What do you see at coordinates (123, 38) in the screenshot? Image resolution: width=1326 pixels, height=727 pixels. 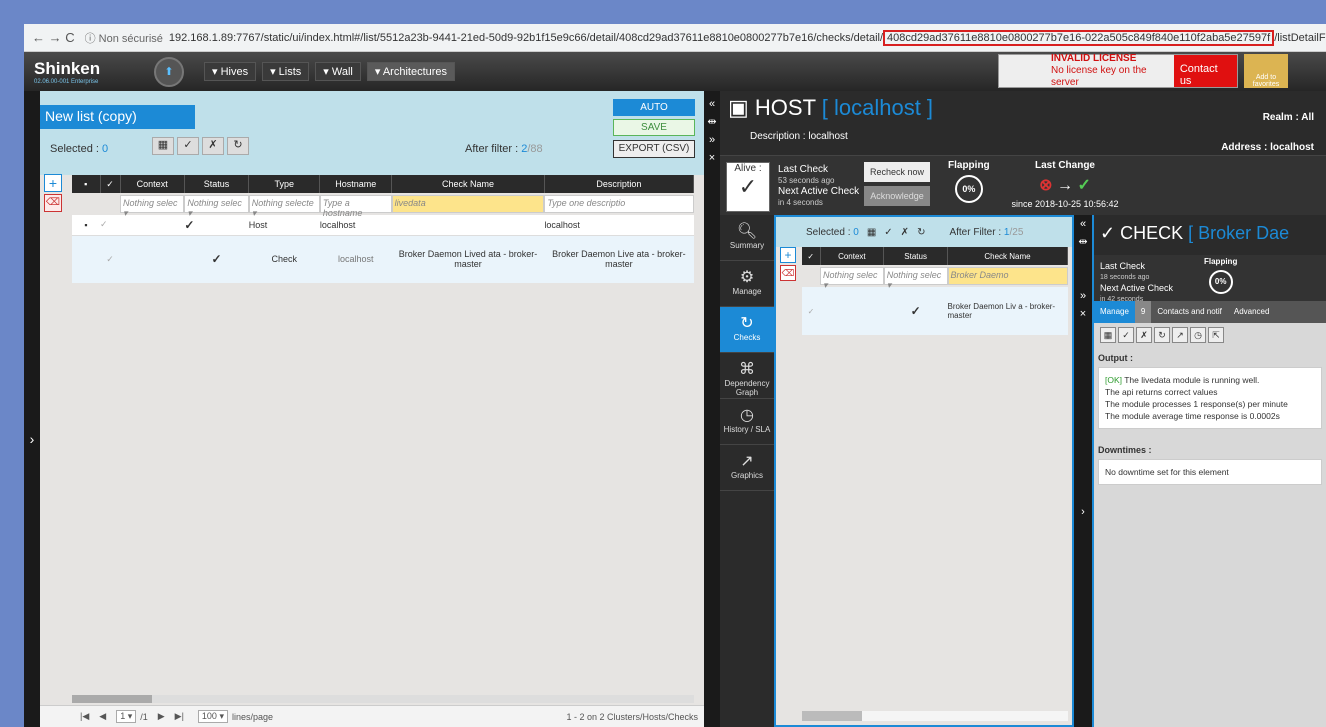 I see `security-label: ⓘ Non sécurisé` at bounding box center [123, 38].